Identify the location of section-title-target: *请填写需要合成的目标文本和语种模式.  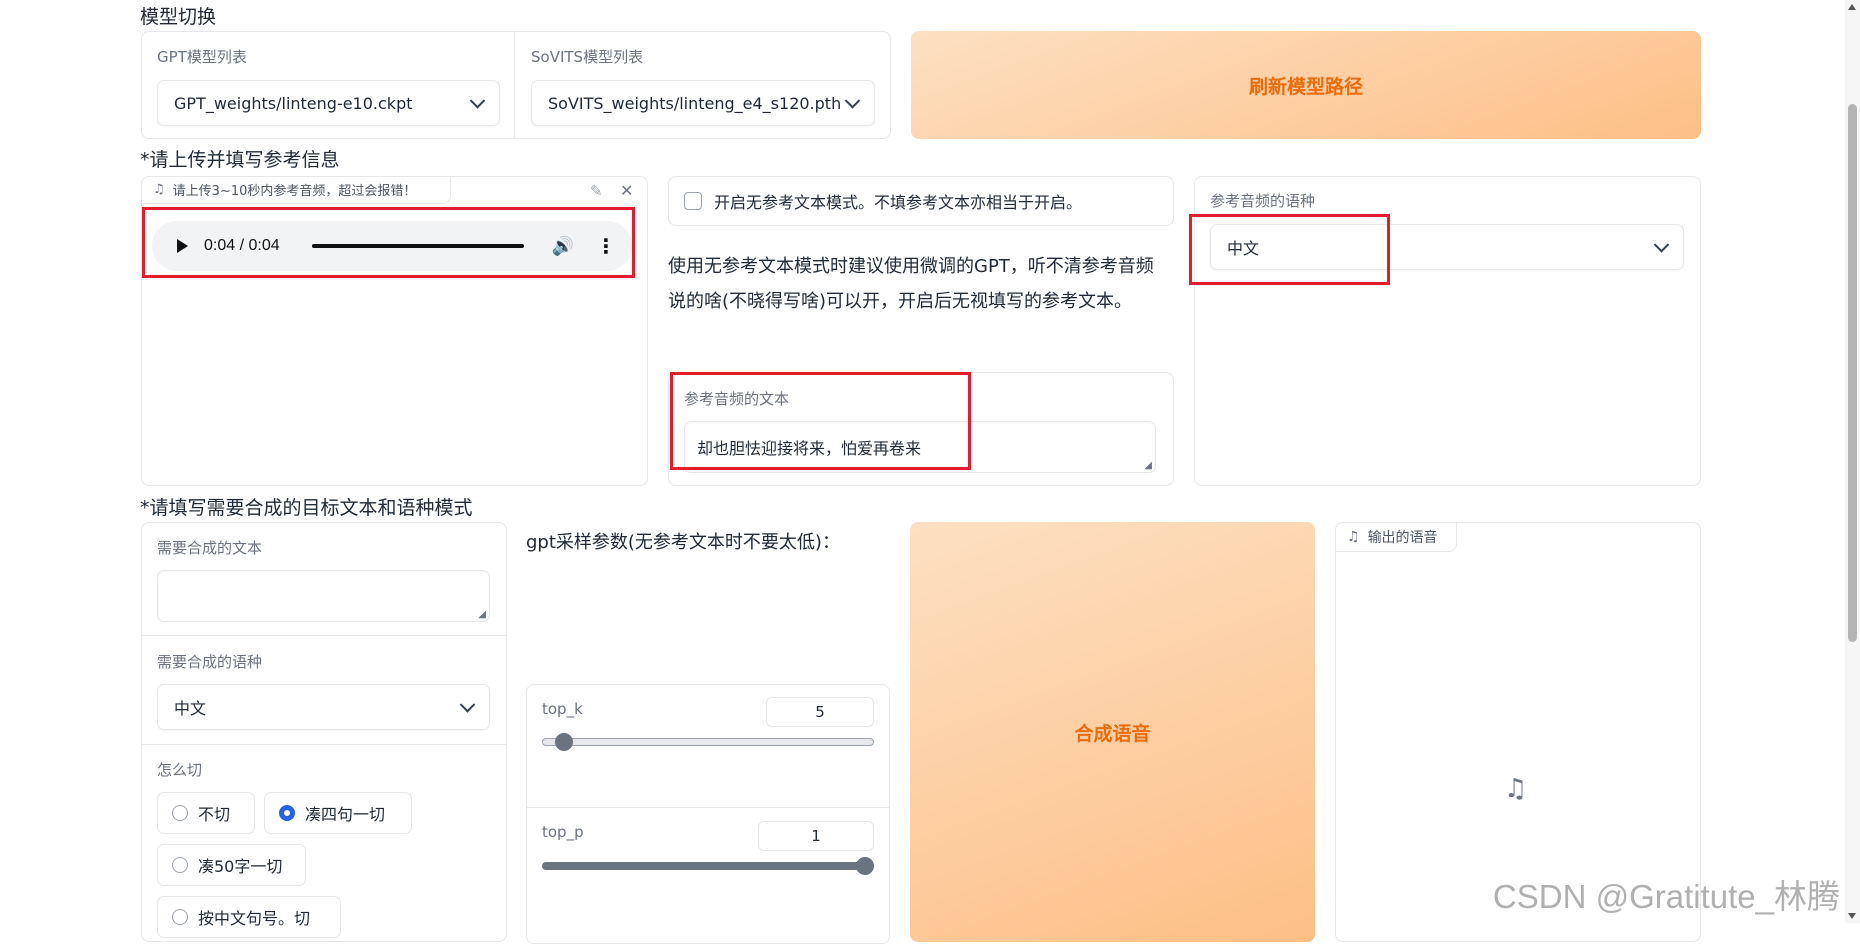
(306, 508).